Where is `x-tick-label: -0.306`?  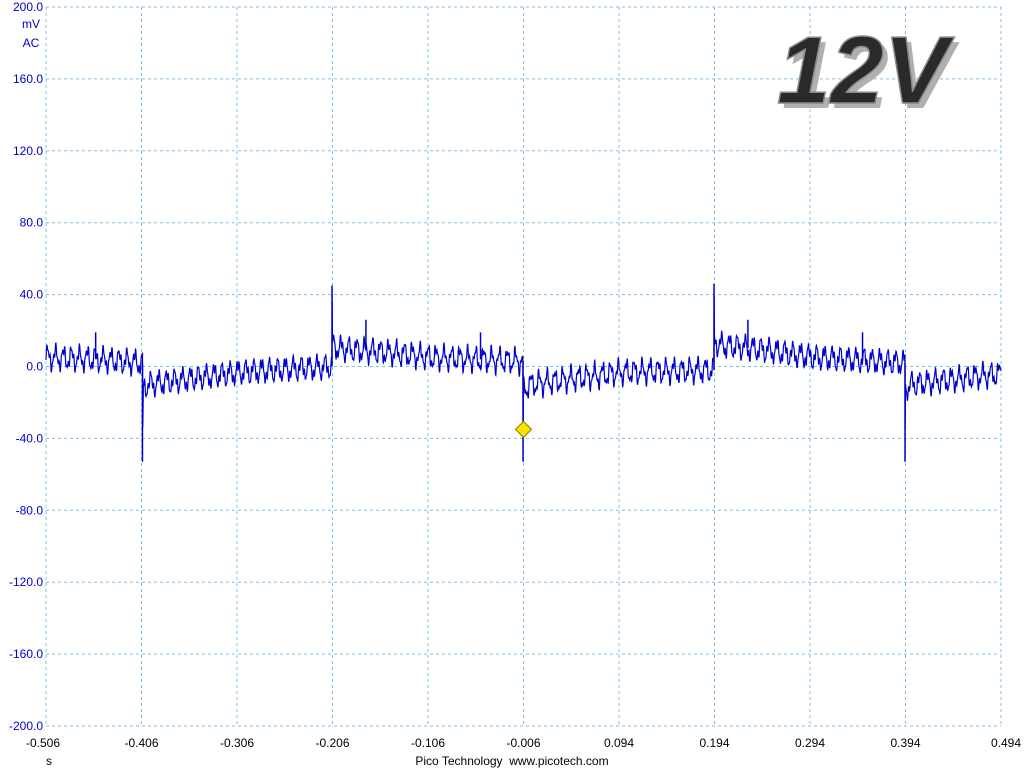 x-tick-label: -0.306 is located at coordinates (237, 743).